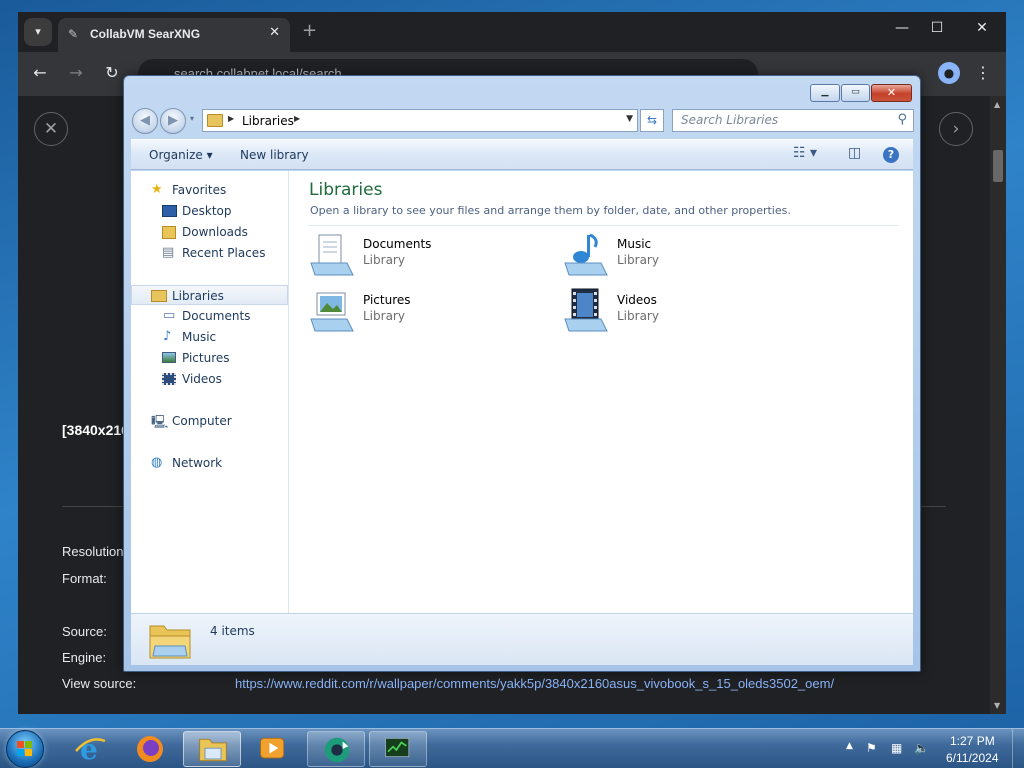  I want to click on new-library-button: New library, so click(274, 155).